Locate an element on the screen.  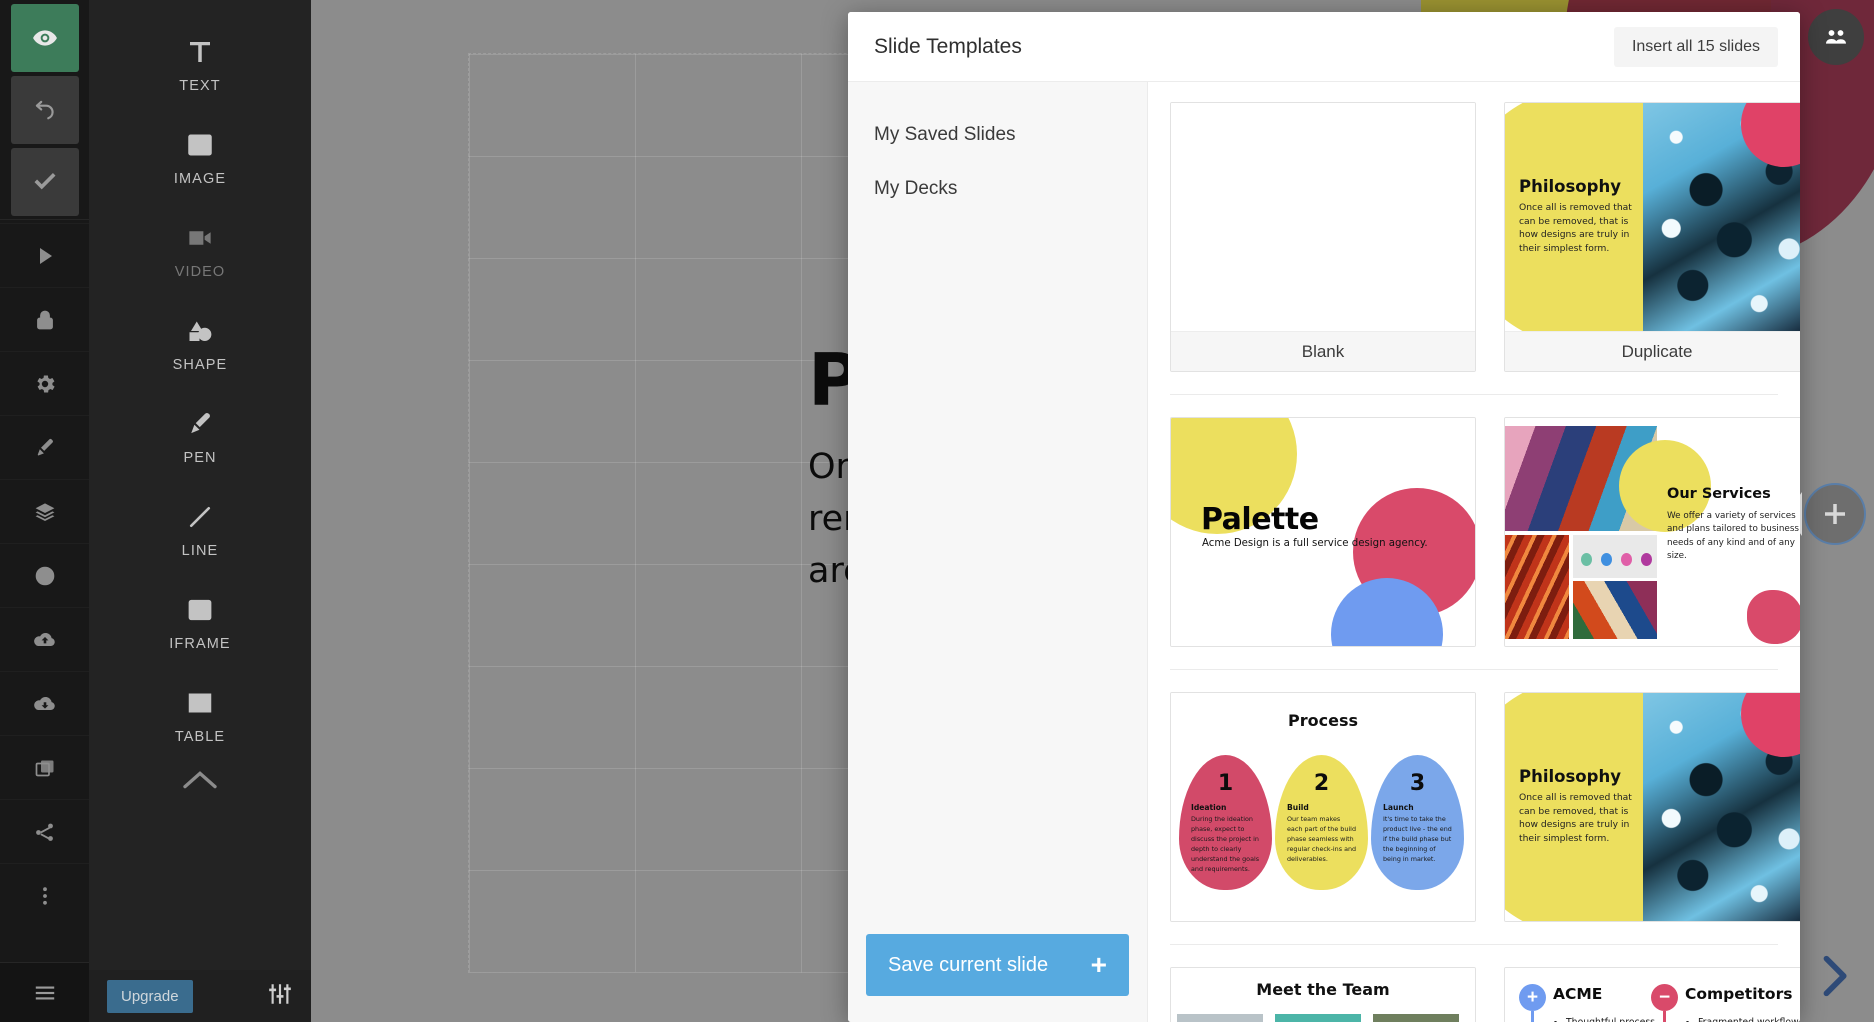
plus-icon: + is located at coordinates (1098, 964).